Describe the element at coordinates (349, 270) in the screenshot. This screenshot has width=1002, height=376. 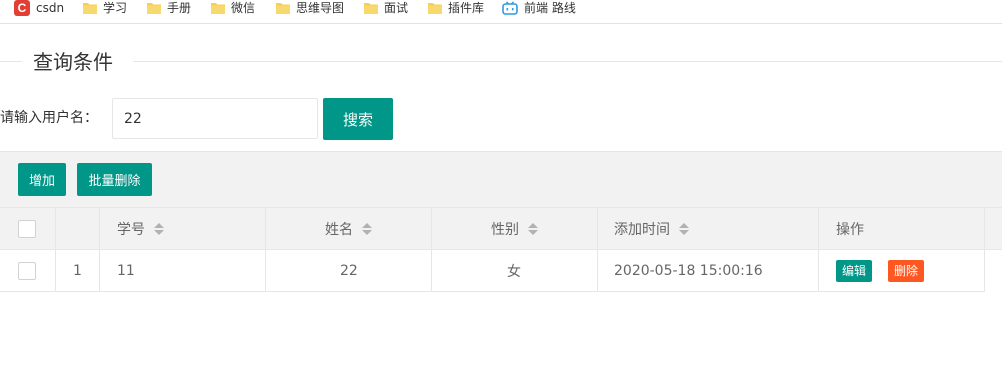
I see `cell-name: 22` at that location.